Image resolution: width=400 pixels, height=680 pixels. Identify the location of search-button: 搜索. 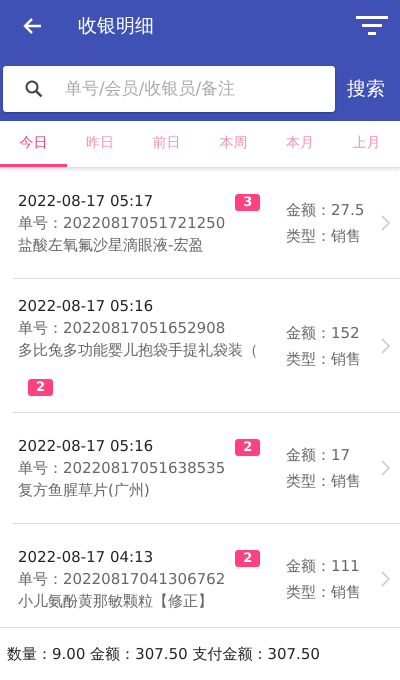
(366, 89).